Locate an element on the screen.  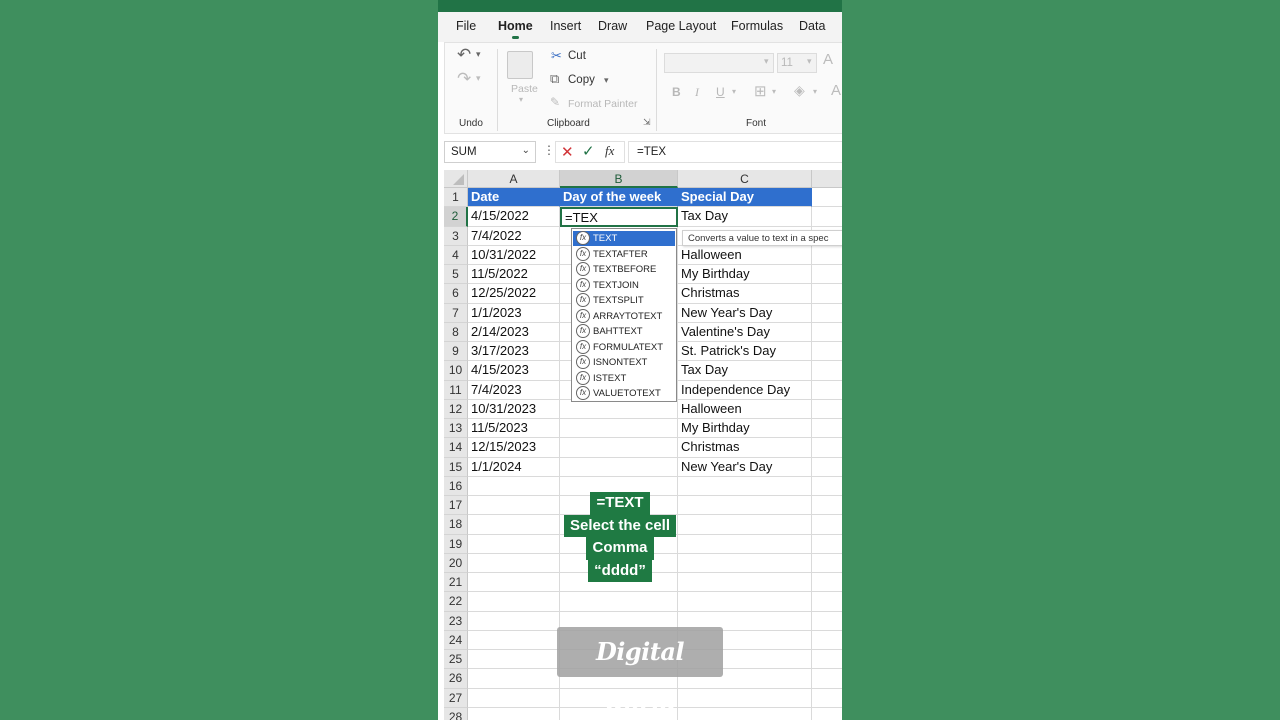
autocomplete-item: fx ISTEXT is located at coordinates (624, 378).